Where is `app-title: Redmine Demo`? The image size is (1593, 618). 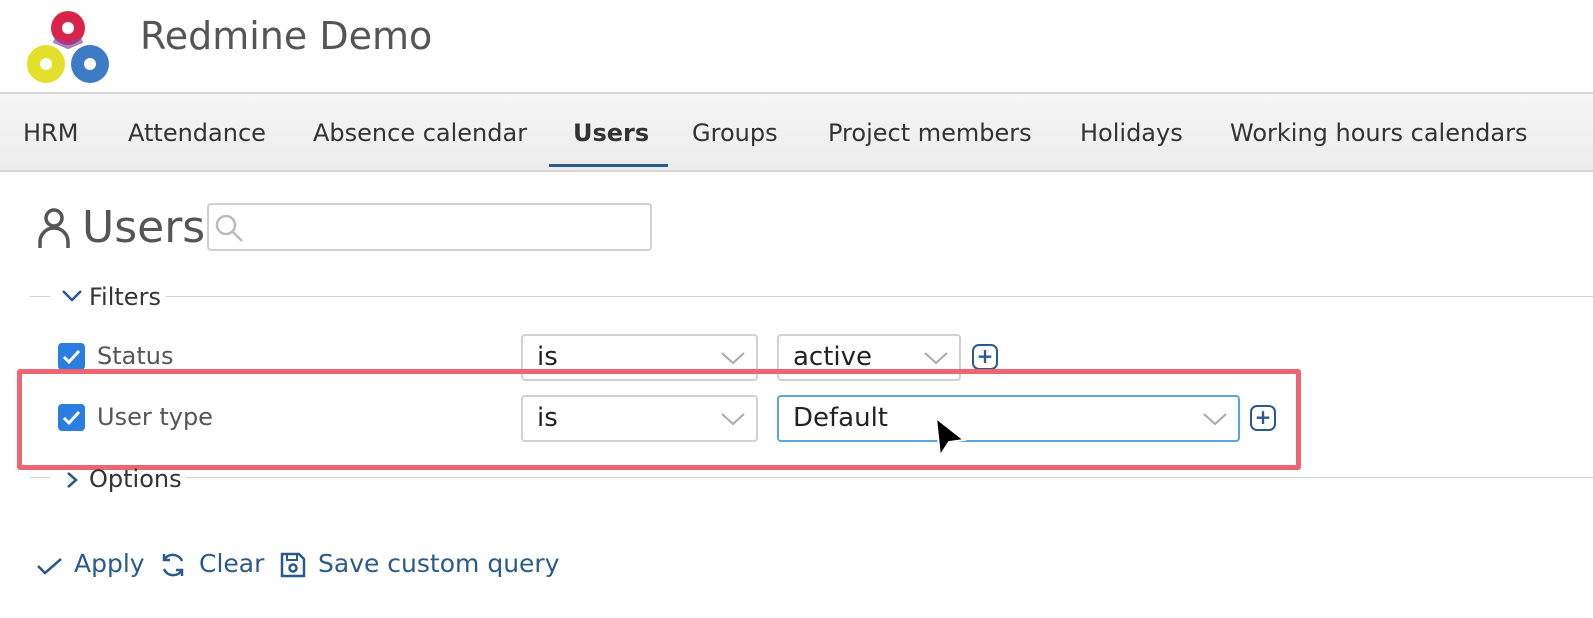
app-title: Redmine Demo is located at coordinates (286, 36).